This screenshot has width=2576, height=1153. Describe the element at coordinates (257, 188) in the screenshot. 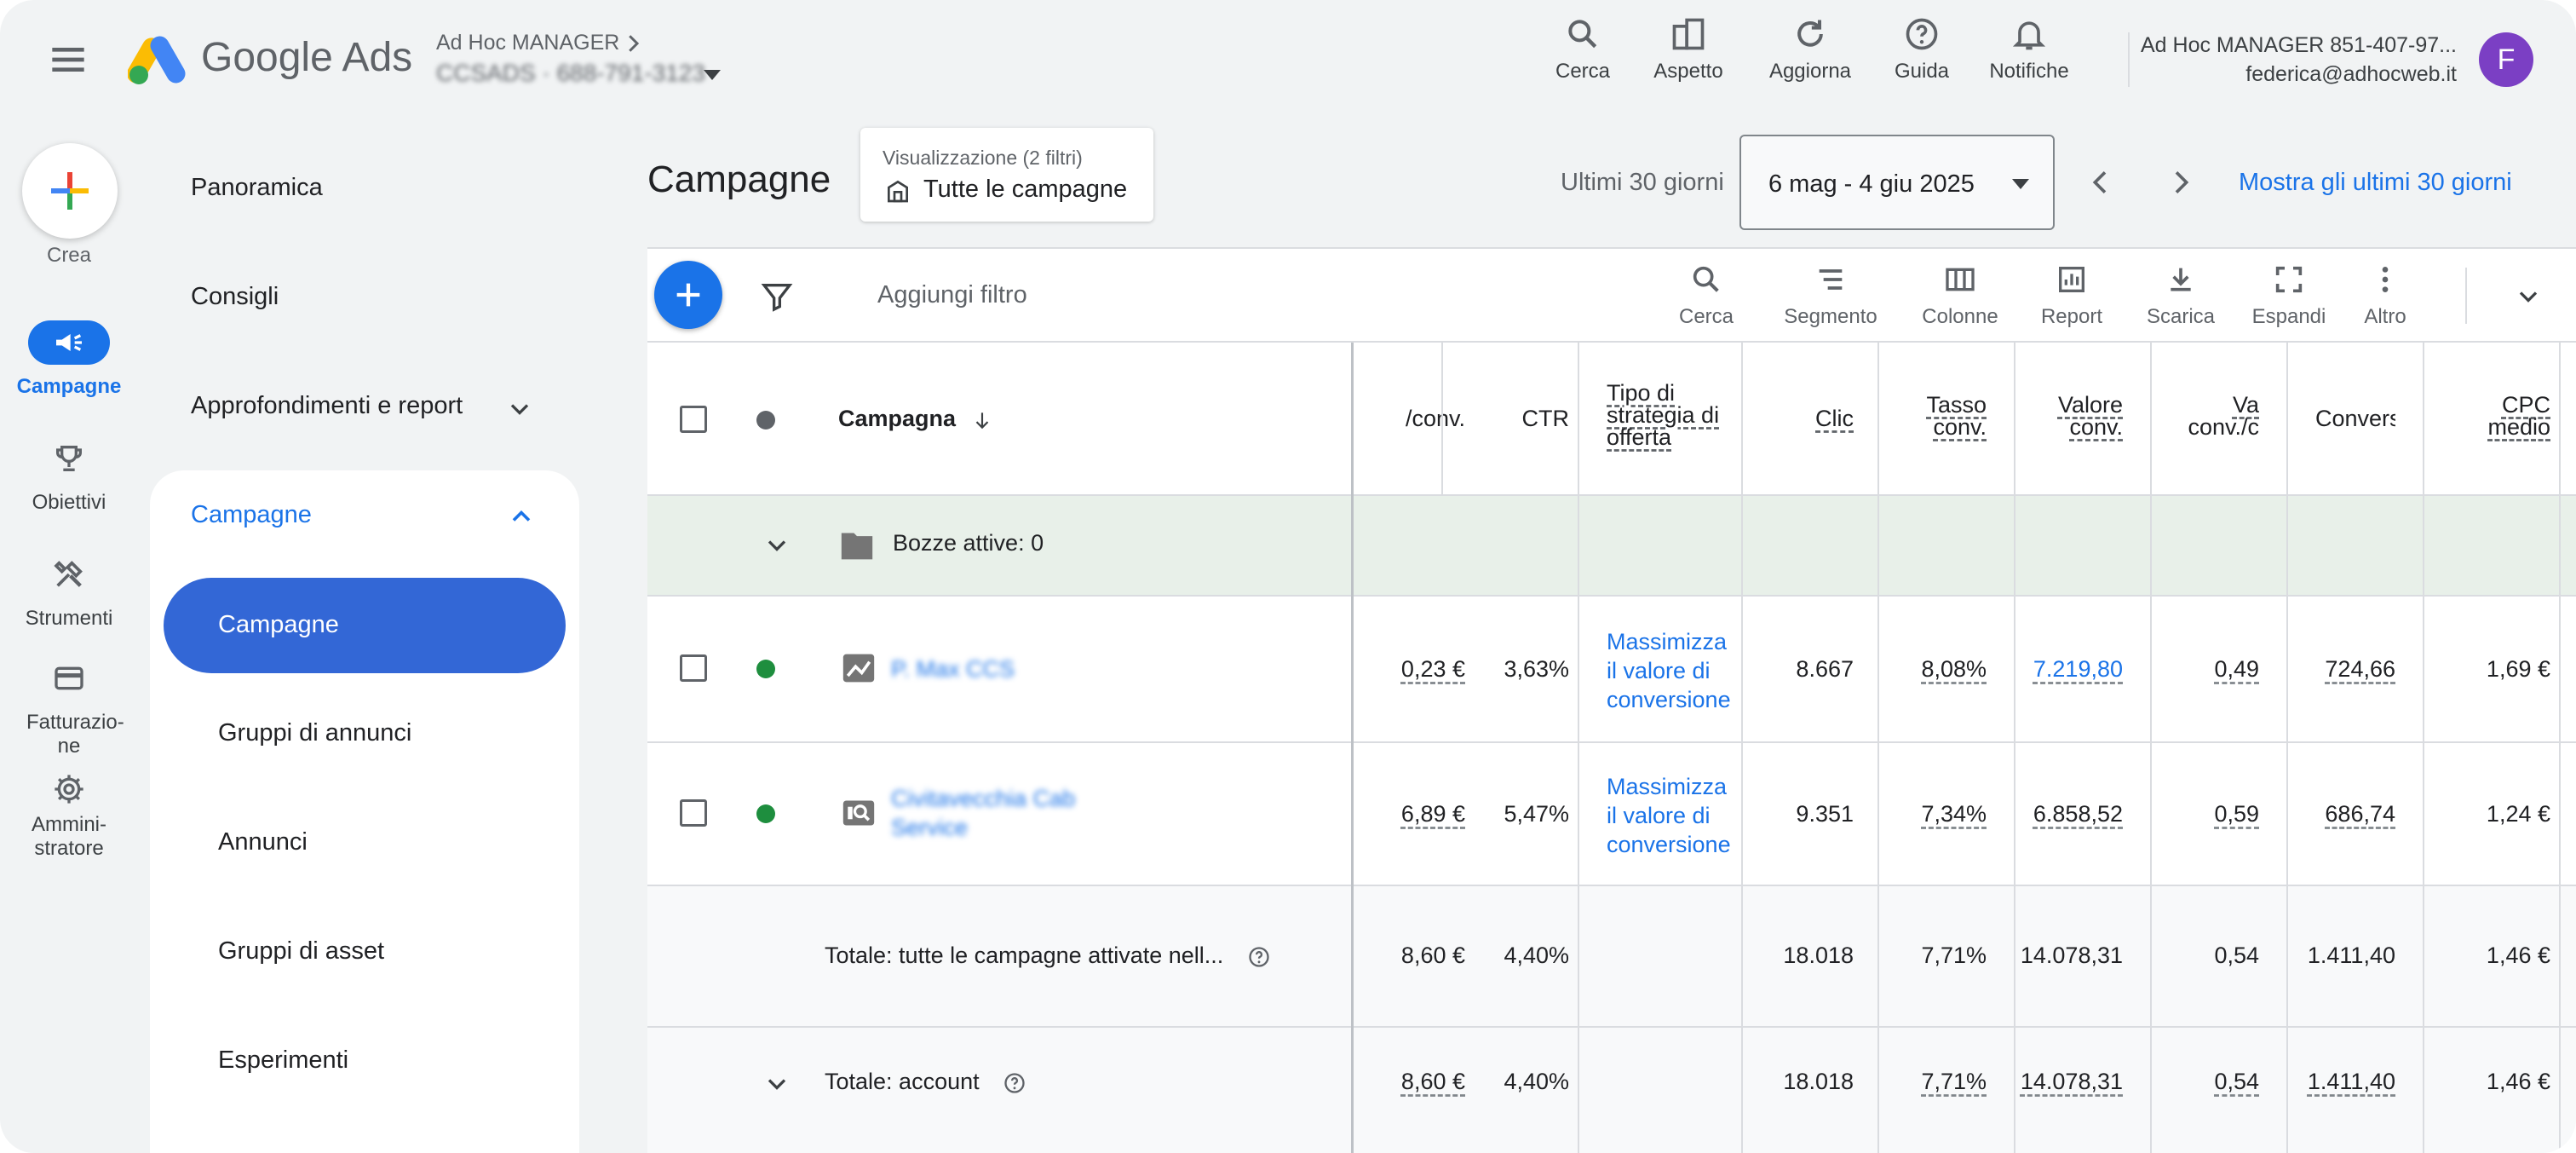

I see `nav-item-panoramica: Panoramica` at that location.